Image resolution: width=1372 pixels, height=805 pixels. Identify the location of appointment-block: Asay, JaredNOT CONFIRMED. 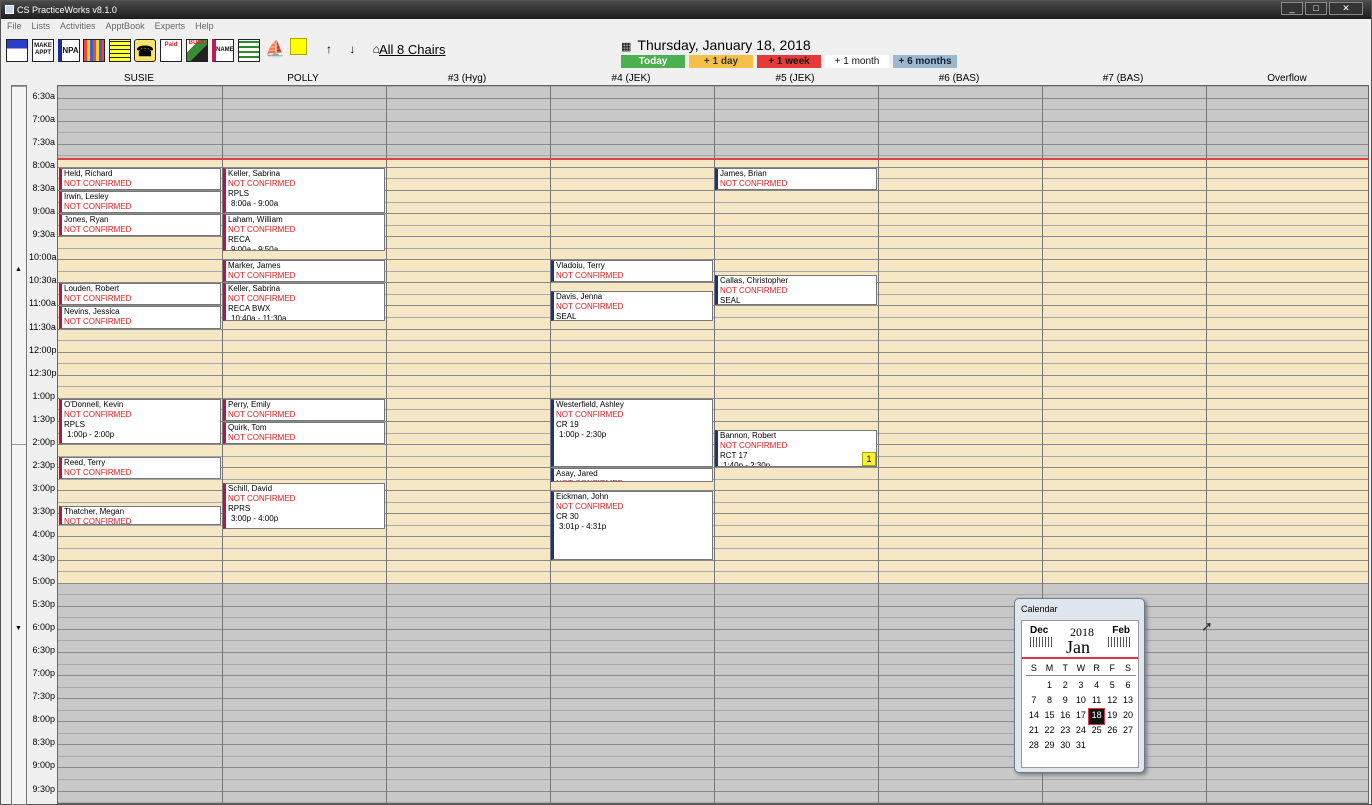
(632, 475).